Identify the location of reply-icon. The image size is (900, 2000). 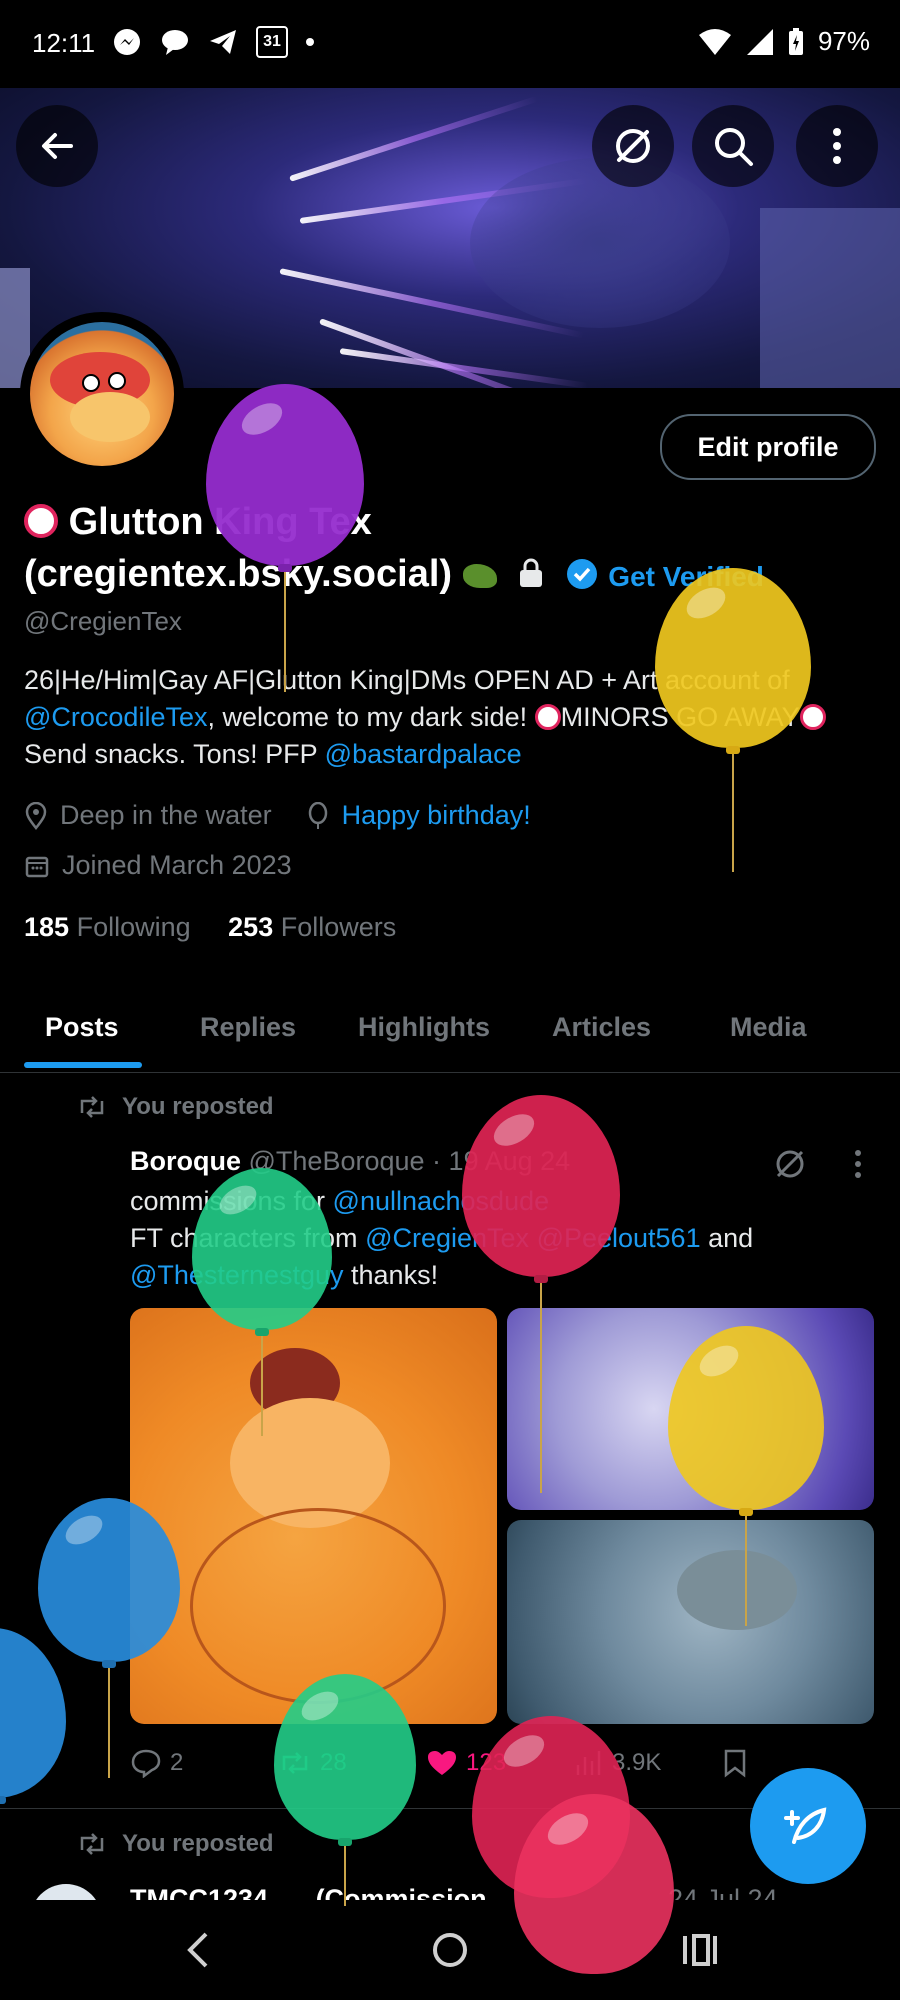
(146, 1763).